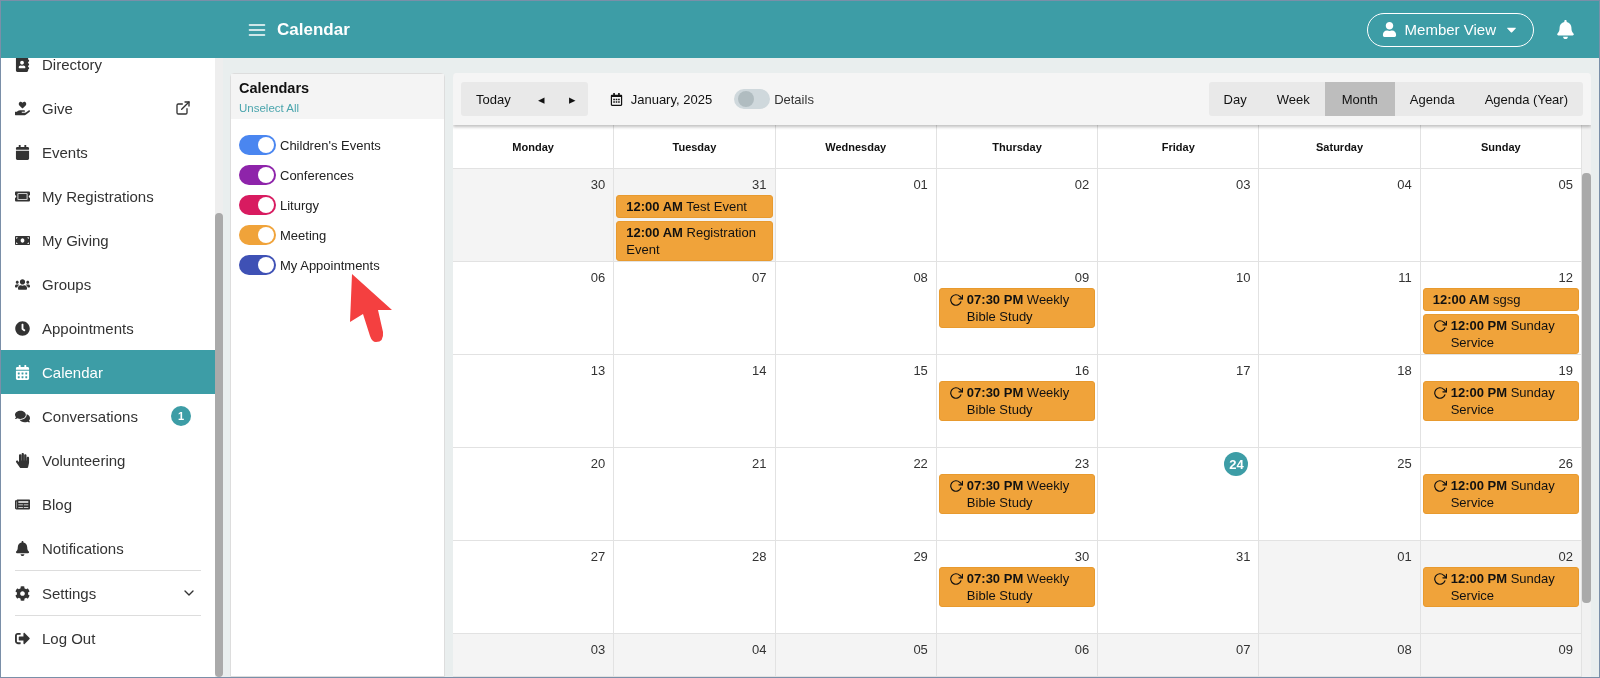 The image size is (1600, 678). I want to click on day-number: 10, so click(1243, 277).